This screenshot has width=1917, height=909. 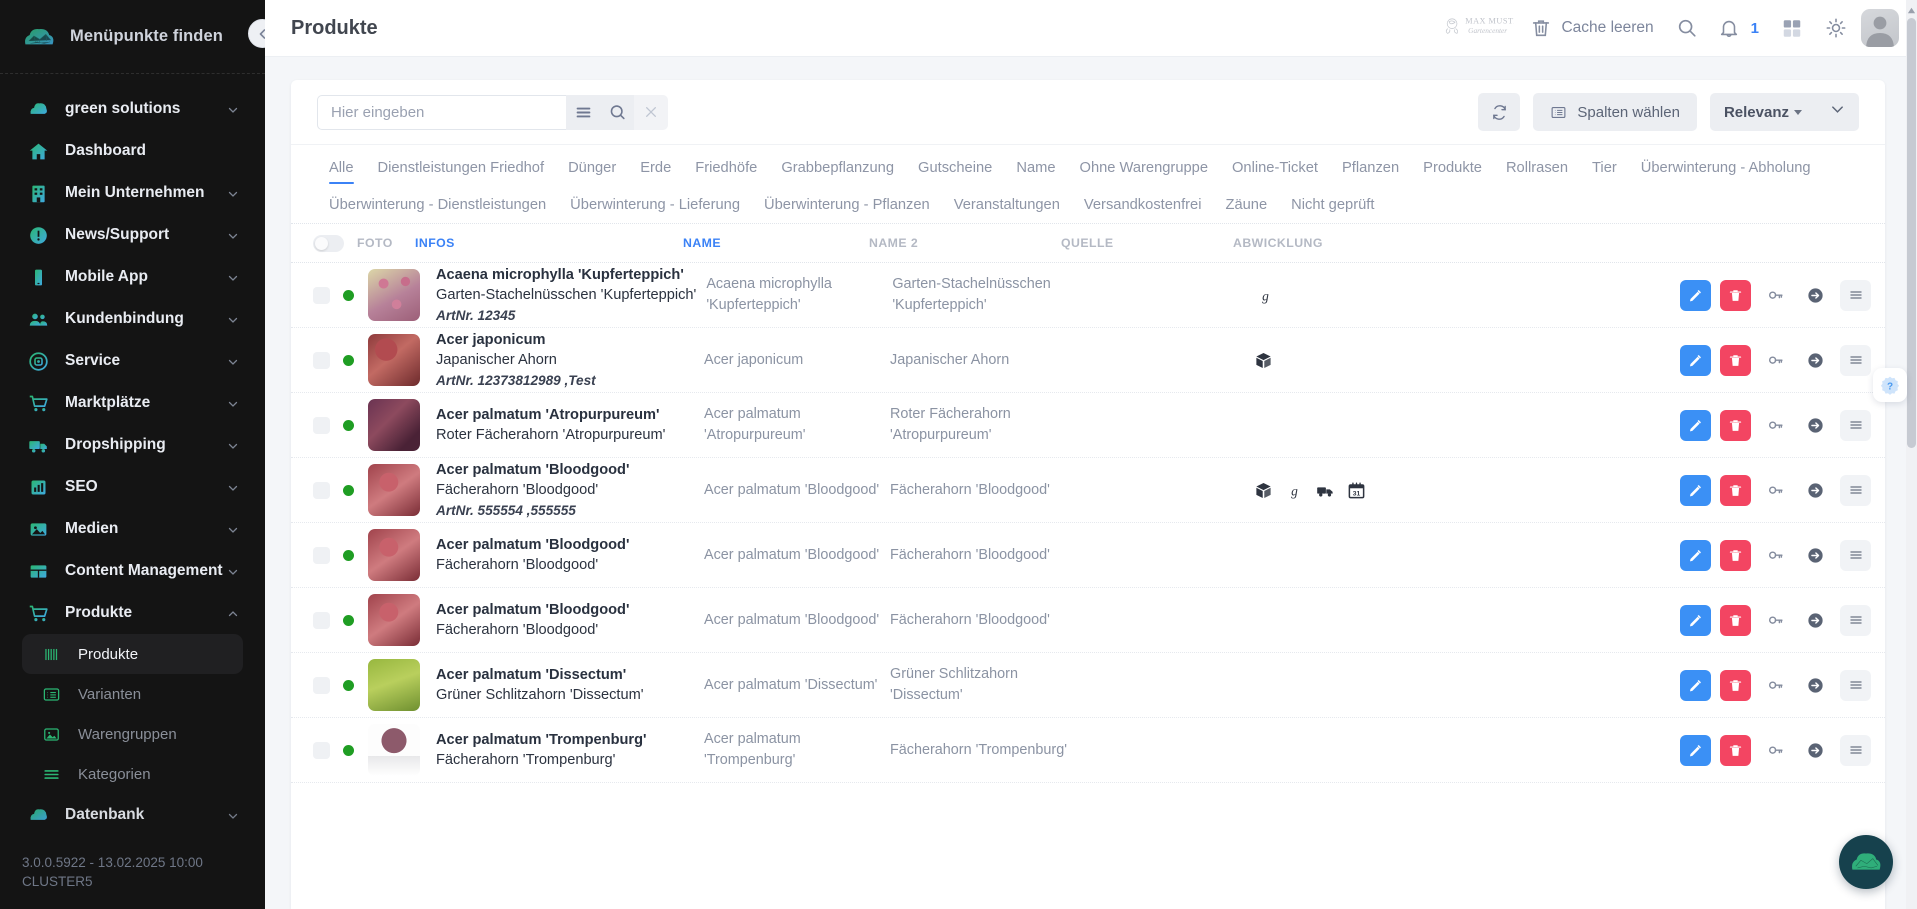 I want to click on tab-gutscheine: Gutscheine, so click(x=955, y=168).